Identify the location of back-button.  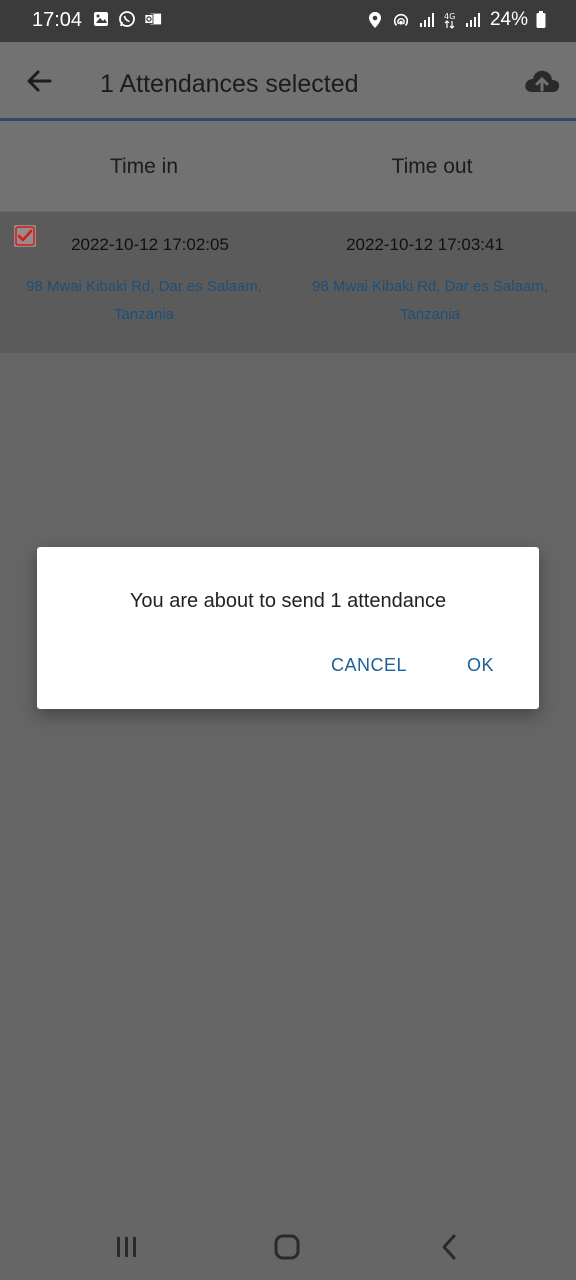
(39, 81).